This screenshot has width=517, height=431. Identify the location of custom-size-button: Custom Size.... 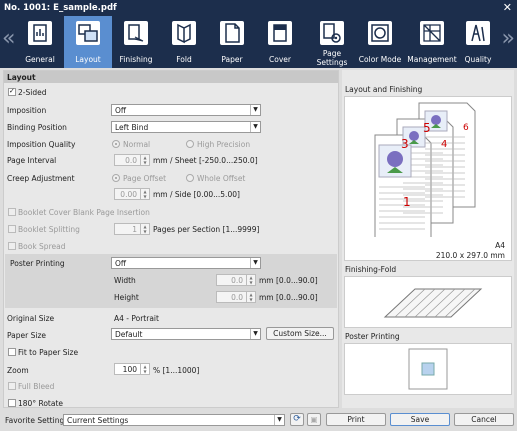
(300, 333).